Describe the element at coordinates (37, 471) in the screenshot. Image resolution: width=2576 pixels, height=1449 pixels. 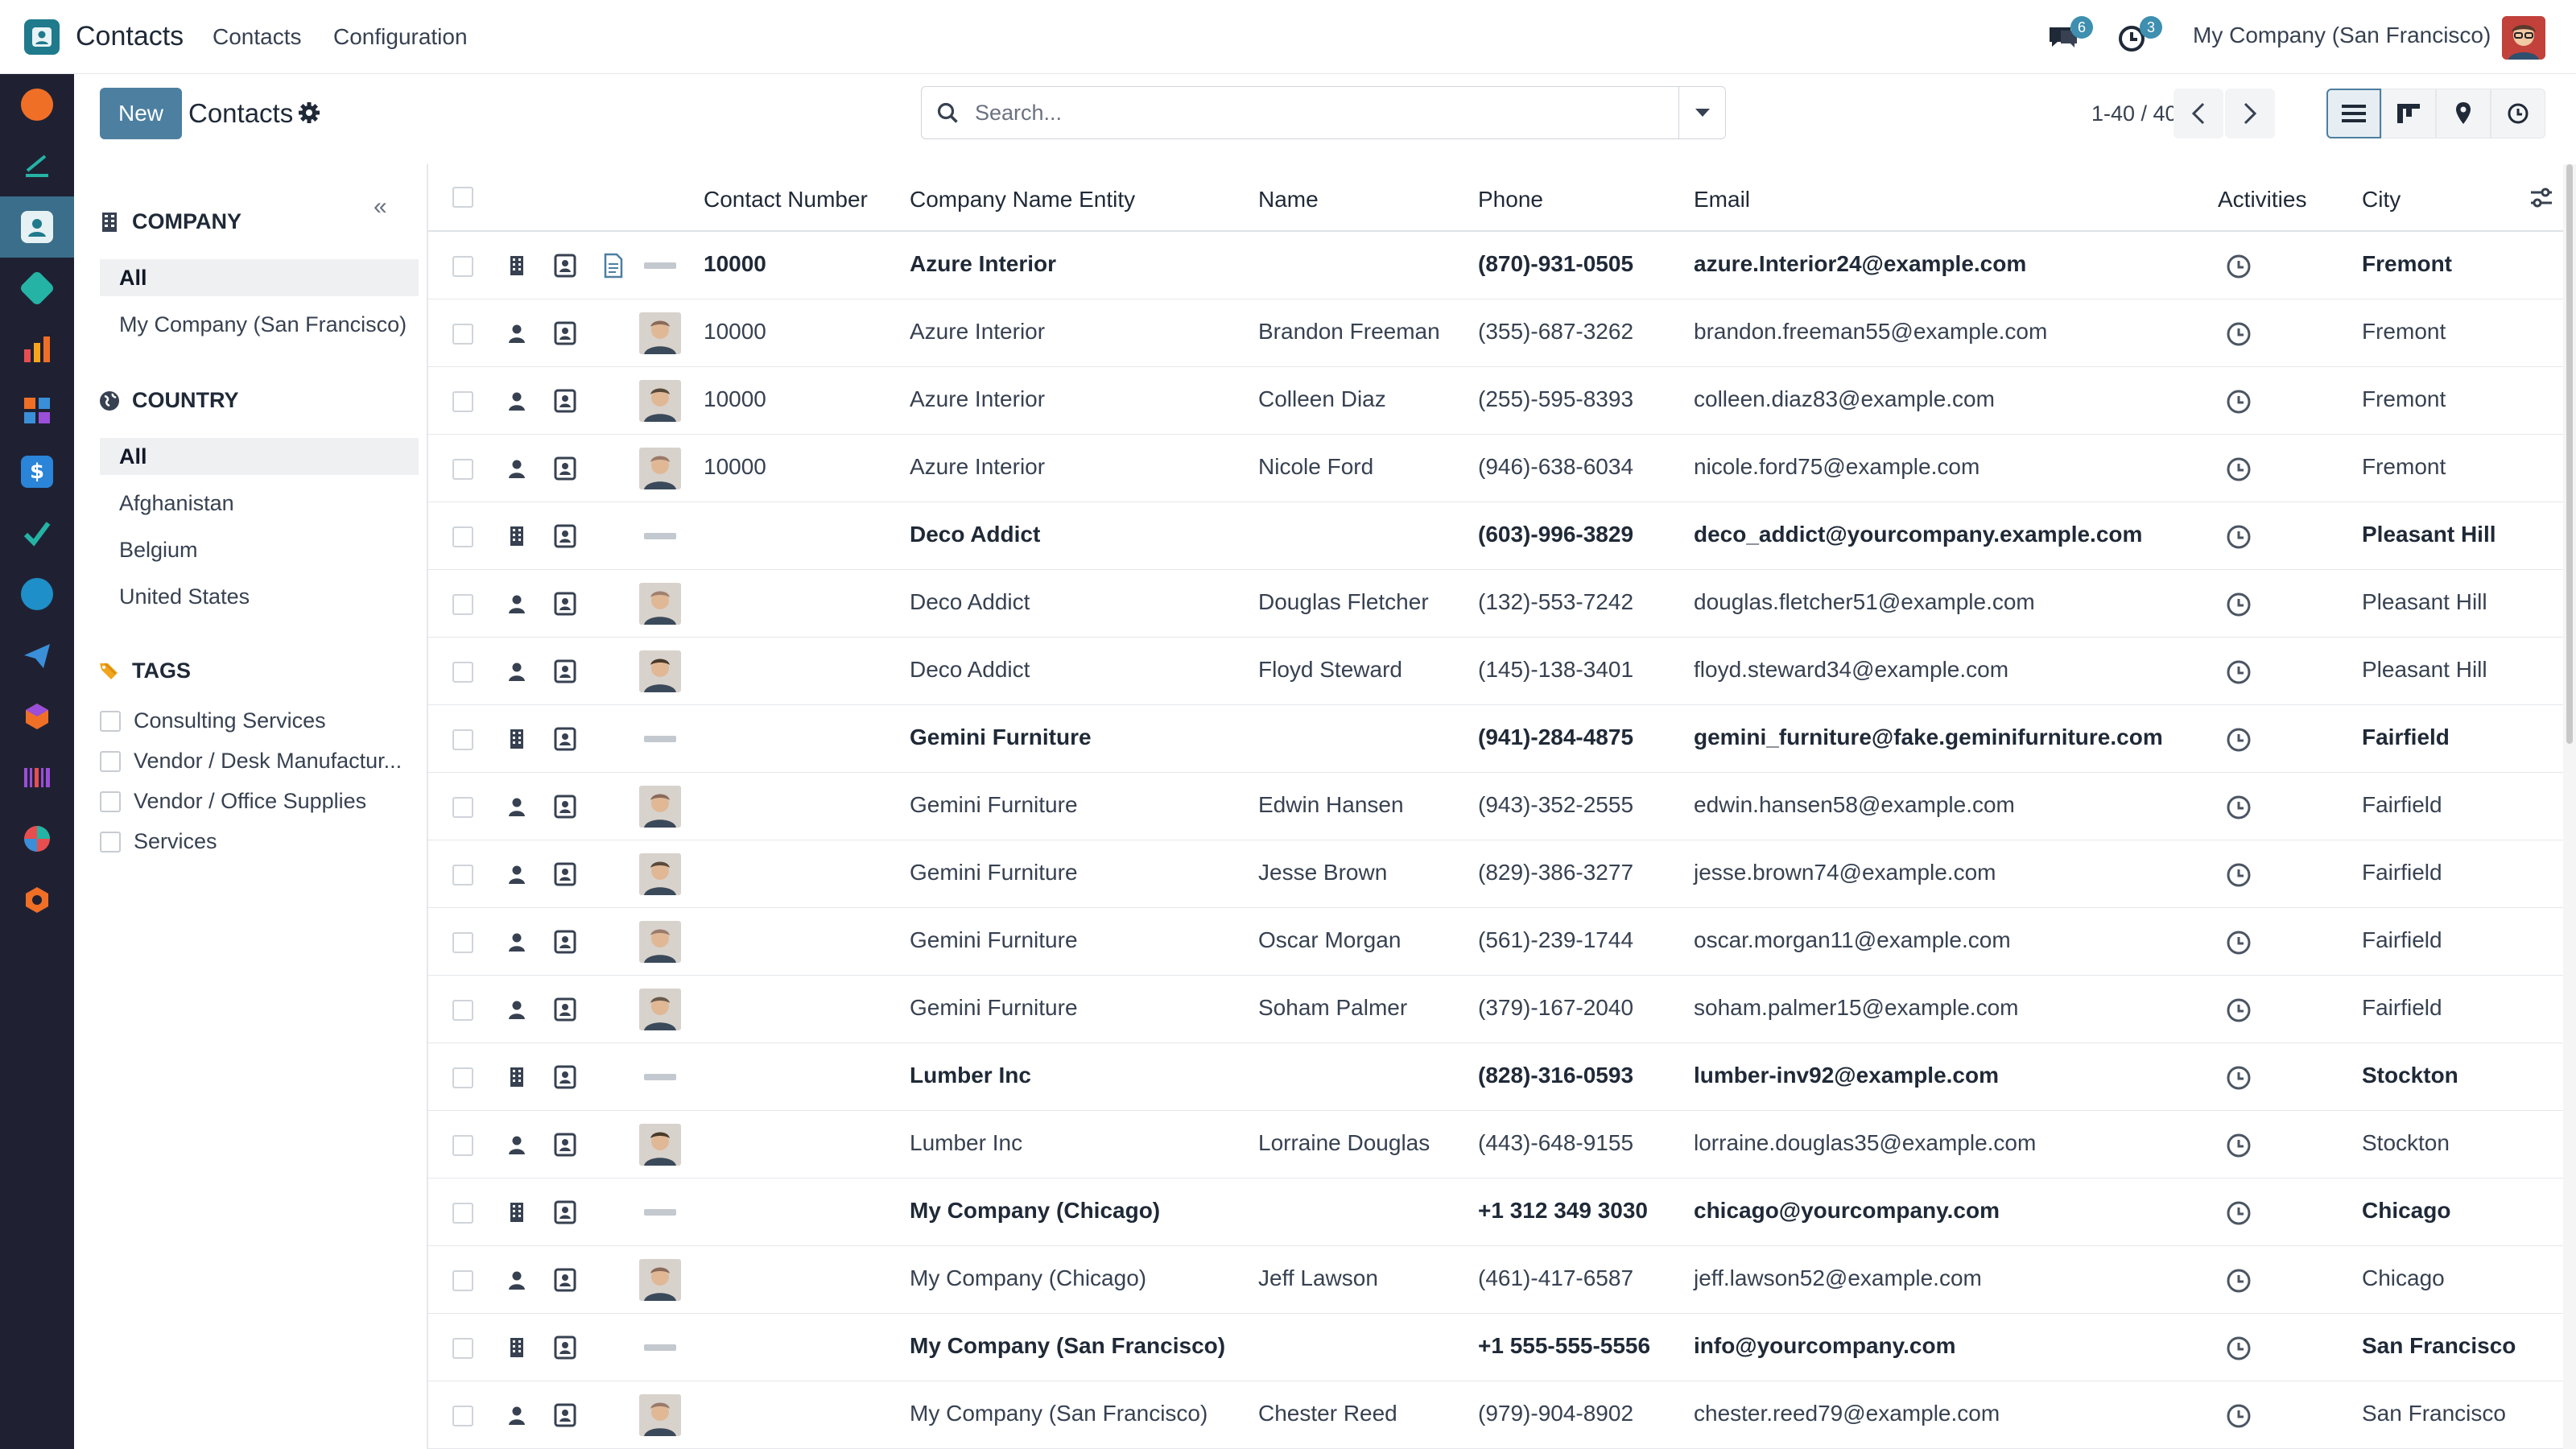
I see `app-invoicing-icon: $` at that location.